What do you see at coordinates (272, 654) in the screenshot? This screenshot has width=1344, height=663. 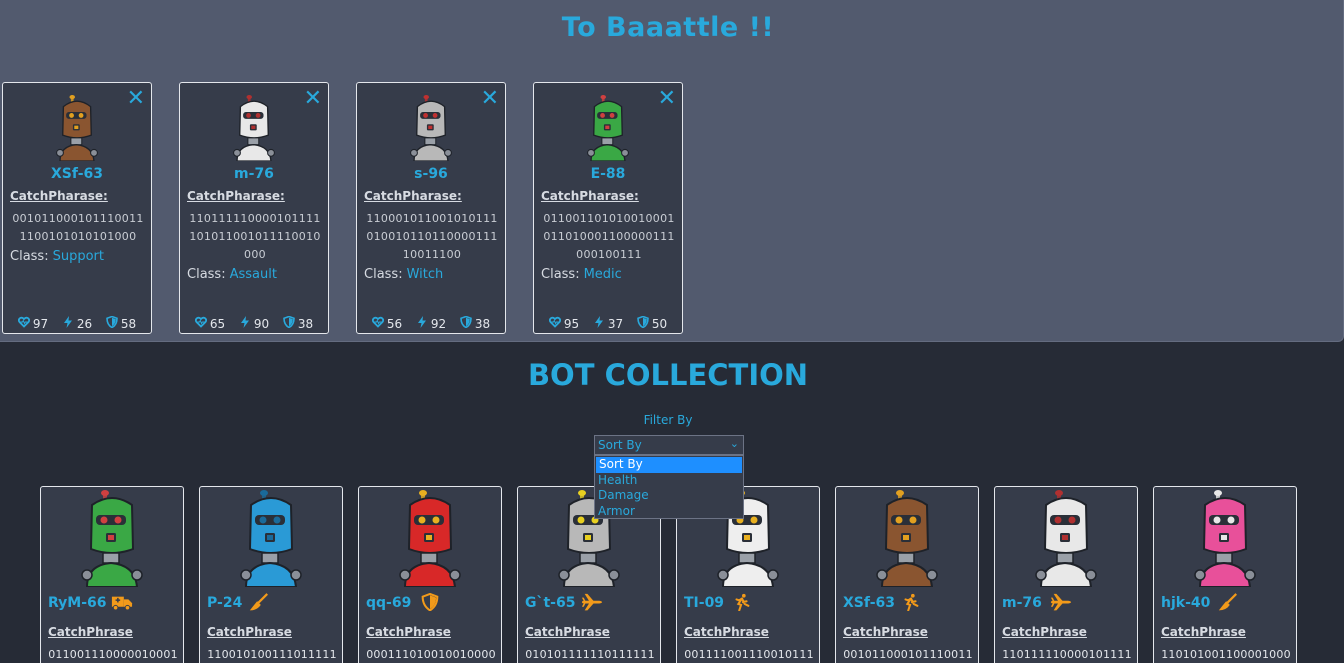 I see `bot-catchphrase: 110010100111011111` at bounding box center [272, 654].